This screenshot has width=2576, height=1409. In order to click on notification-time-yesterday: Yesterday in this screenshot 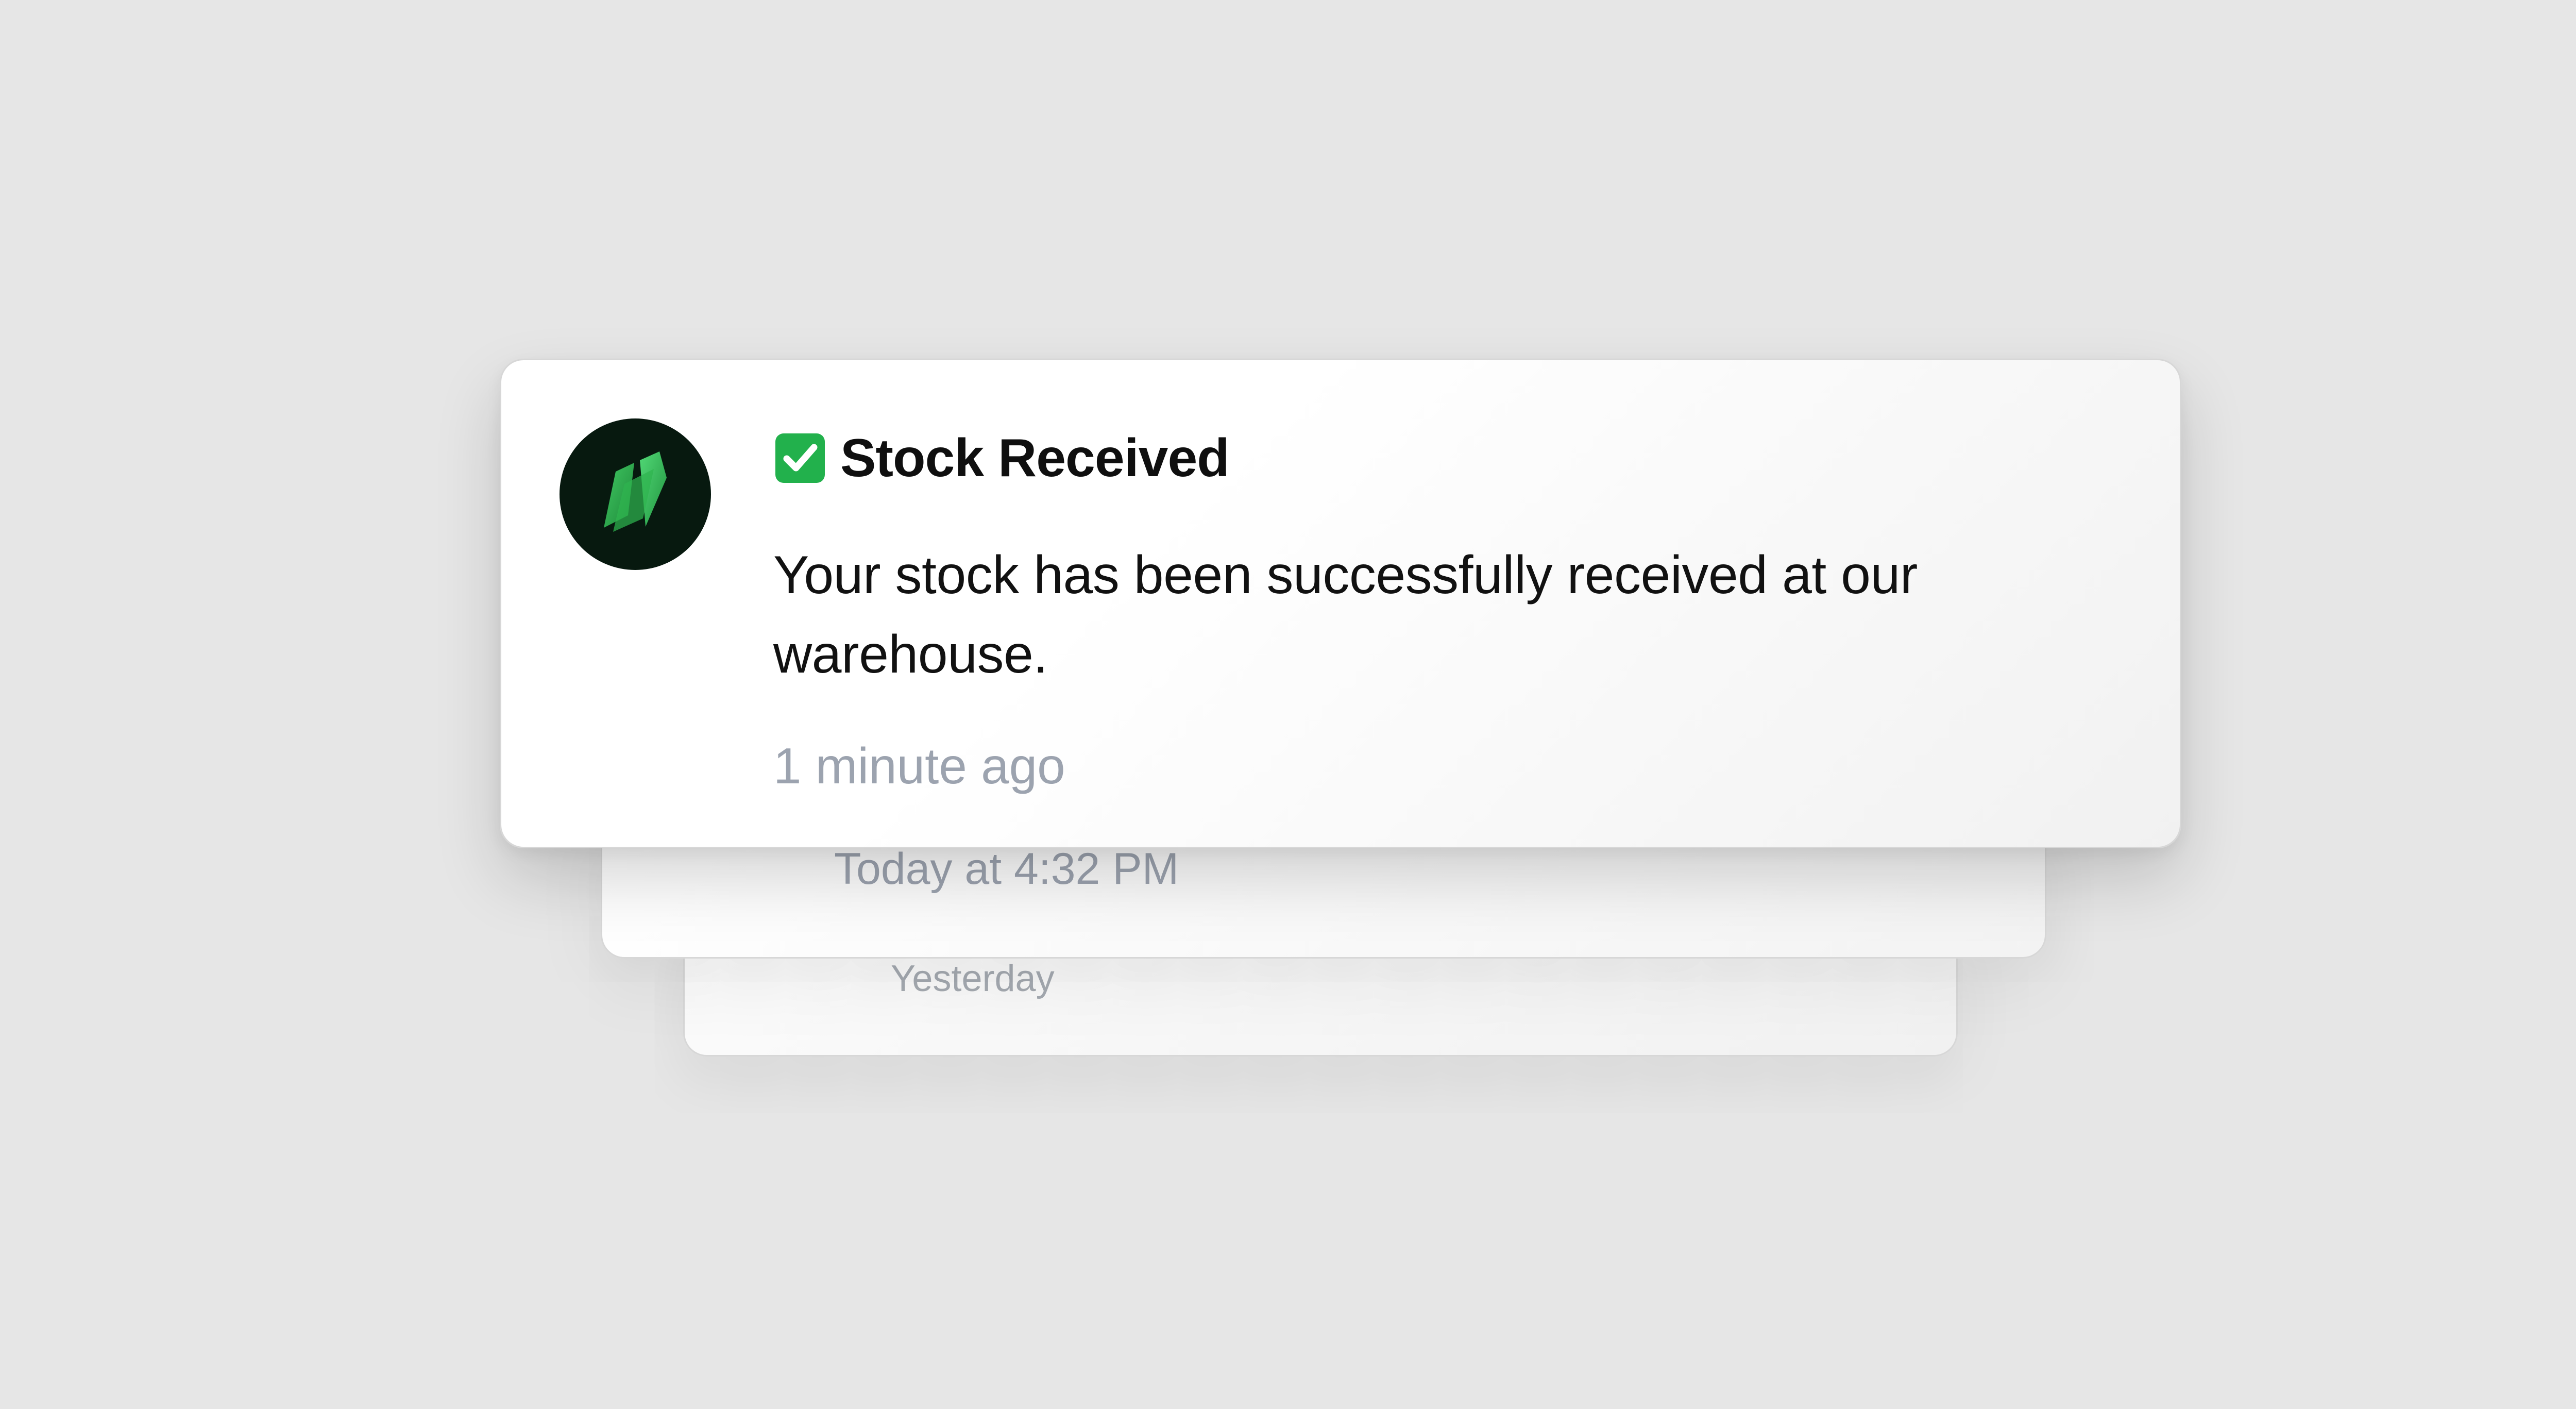, I will do `click(973, 978)`.